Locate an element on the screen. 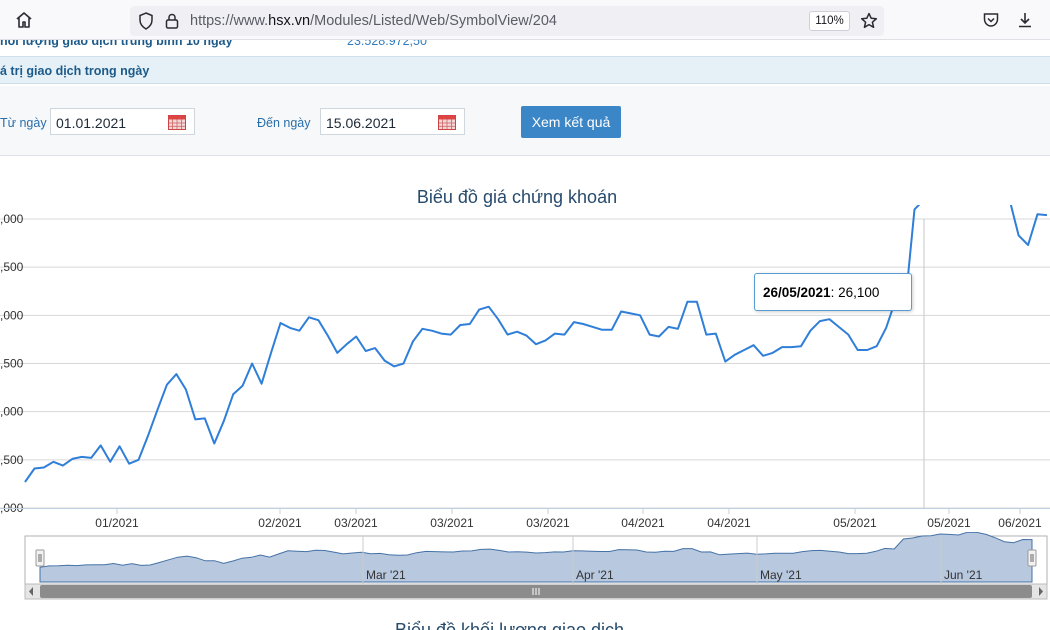  x-tick-label: 06/2021 is located at coordinates (1020, 523).